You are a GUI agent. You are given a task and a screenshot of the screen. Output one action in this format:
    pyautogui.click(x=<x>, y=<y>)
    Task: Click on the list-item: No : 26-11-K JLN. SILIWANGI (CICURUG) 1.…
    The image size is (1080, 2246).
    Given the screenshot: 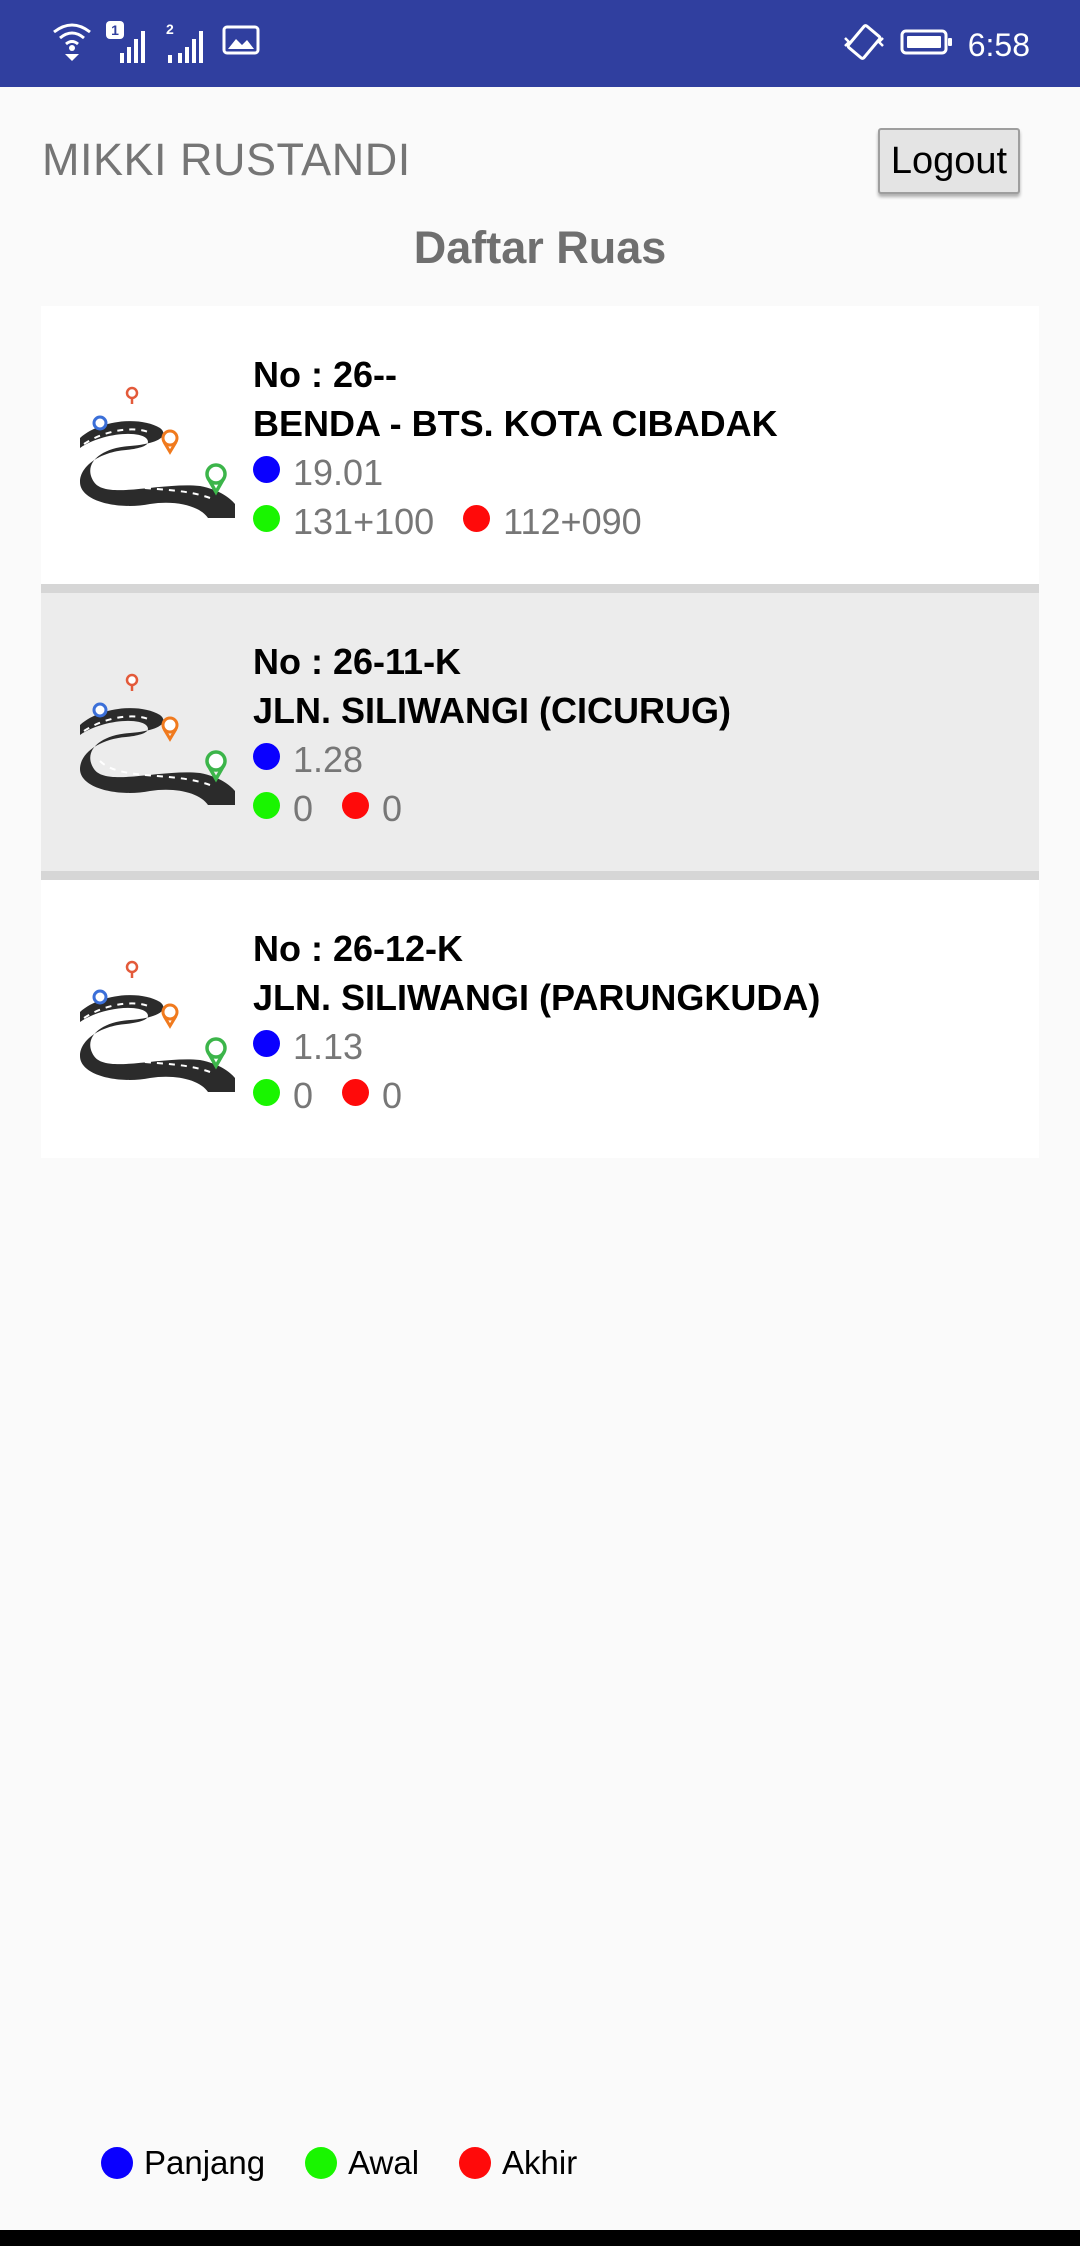 What is the action you would take?
    pyautogui.click(x=540, y=732)
    